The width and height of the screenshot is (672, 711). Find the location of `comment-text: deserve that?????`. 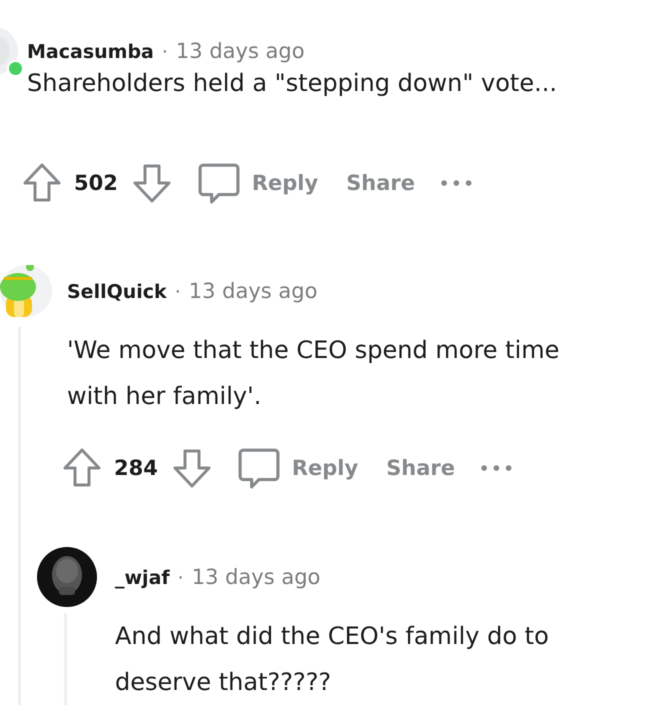

comment-text: deserve that????? is located at coordinates (223, 682).